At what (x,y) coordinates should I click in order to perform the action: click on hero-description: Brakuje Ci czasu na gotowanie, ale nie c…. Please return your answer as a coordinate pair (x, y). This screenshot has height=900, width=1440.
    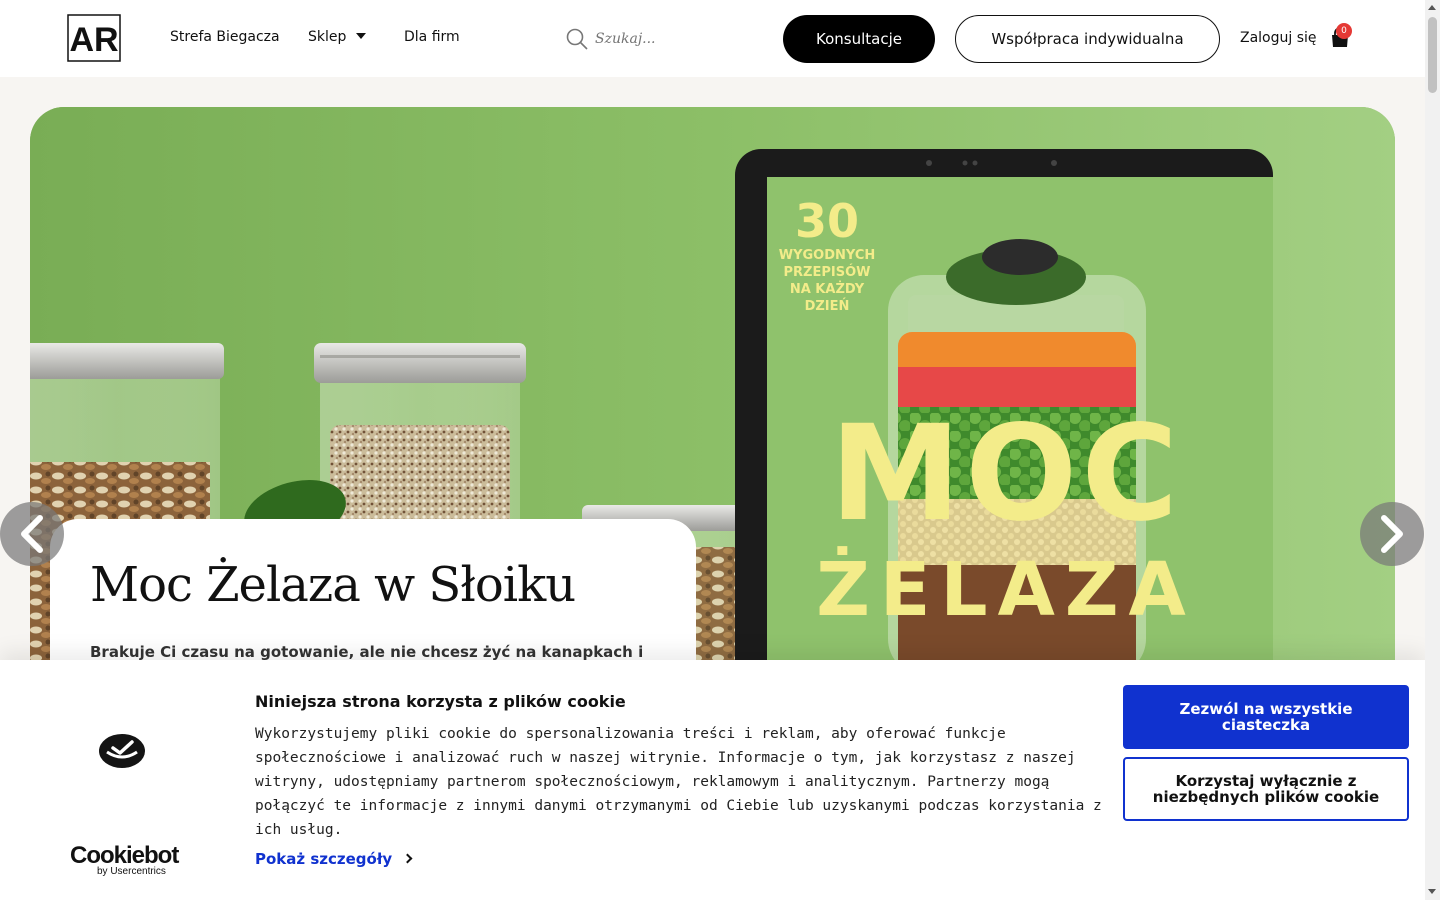
    Looking at the image, I should click on (367, 652).